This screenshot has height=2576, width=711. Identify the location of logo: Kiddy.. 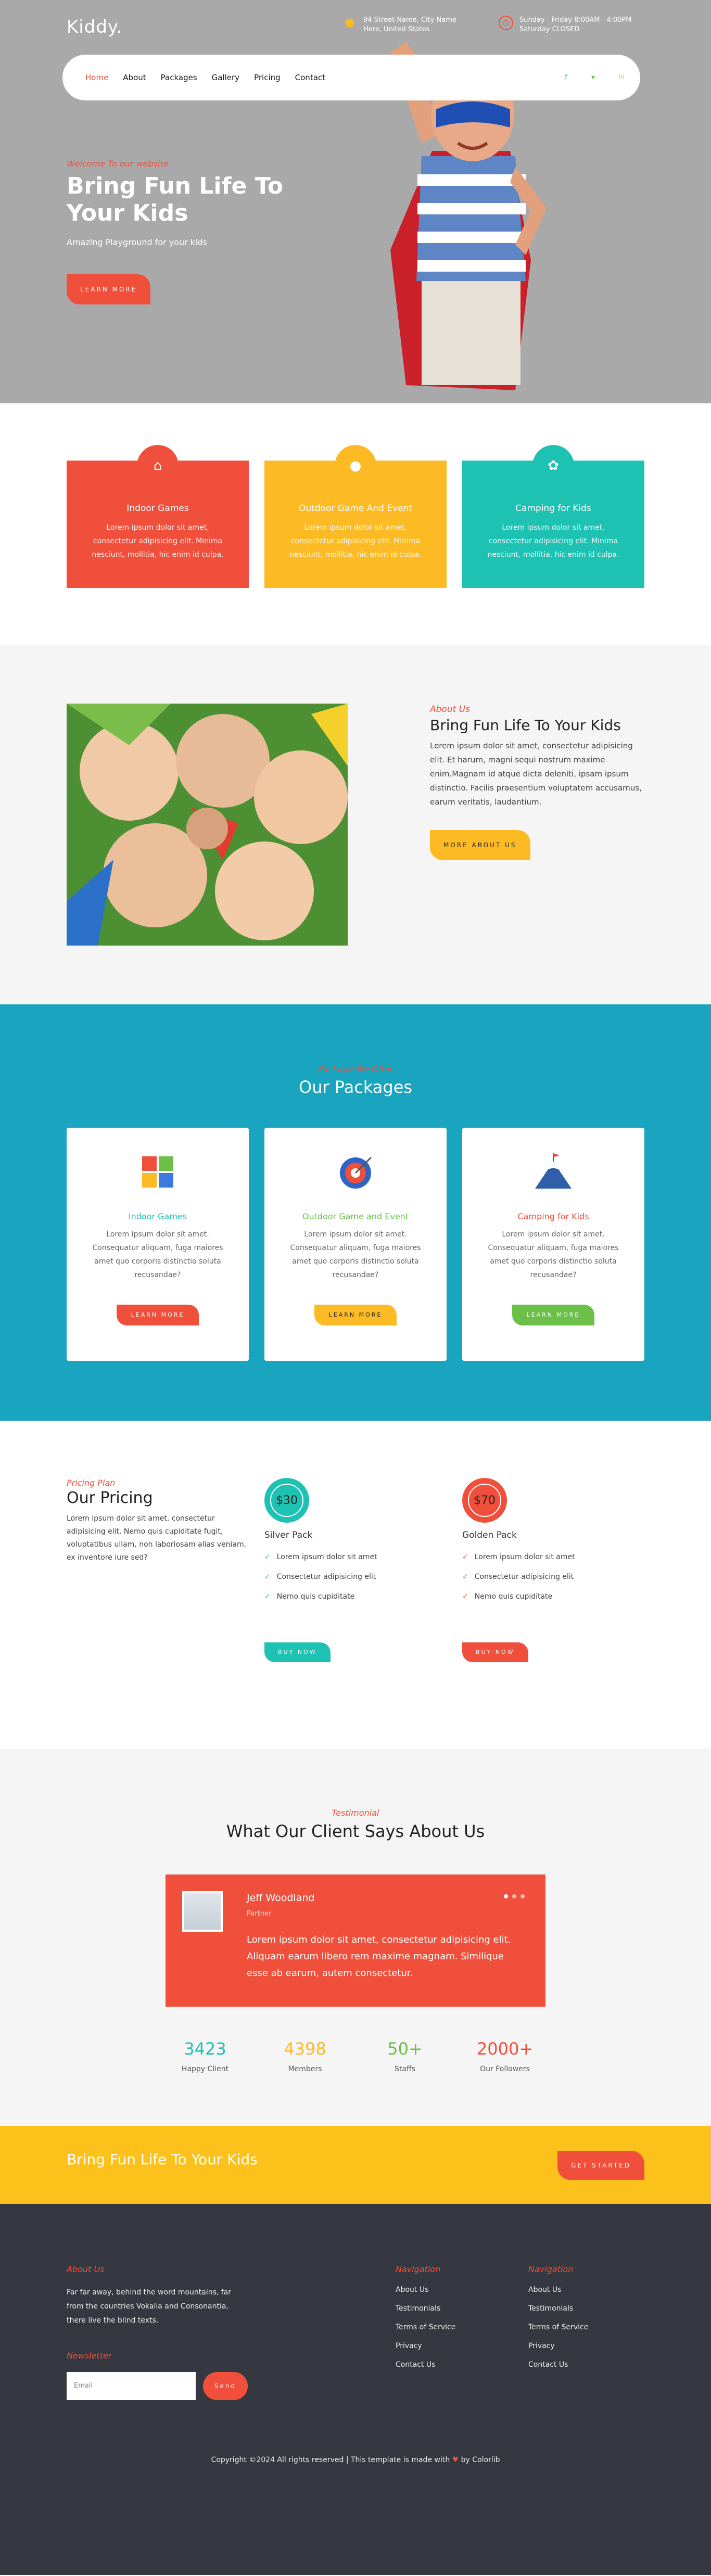
(94, 27).